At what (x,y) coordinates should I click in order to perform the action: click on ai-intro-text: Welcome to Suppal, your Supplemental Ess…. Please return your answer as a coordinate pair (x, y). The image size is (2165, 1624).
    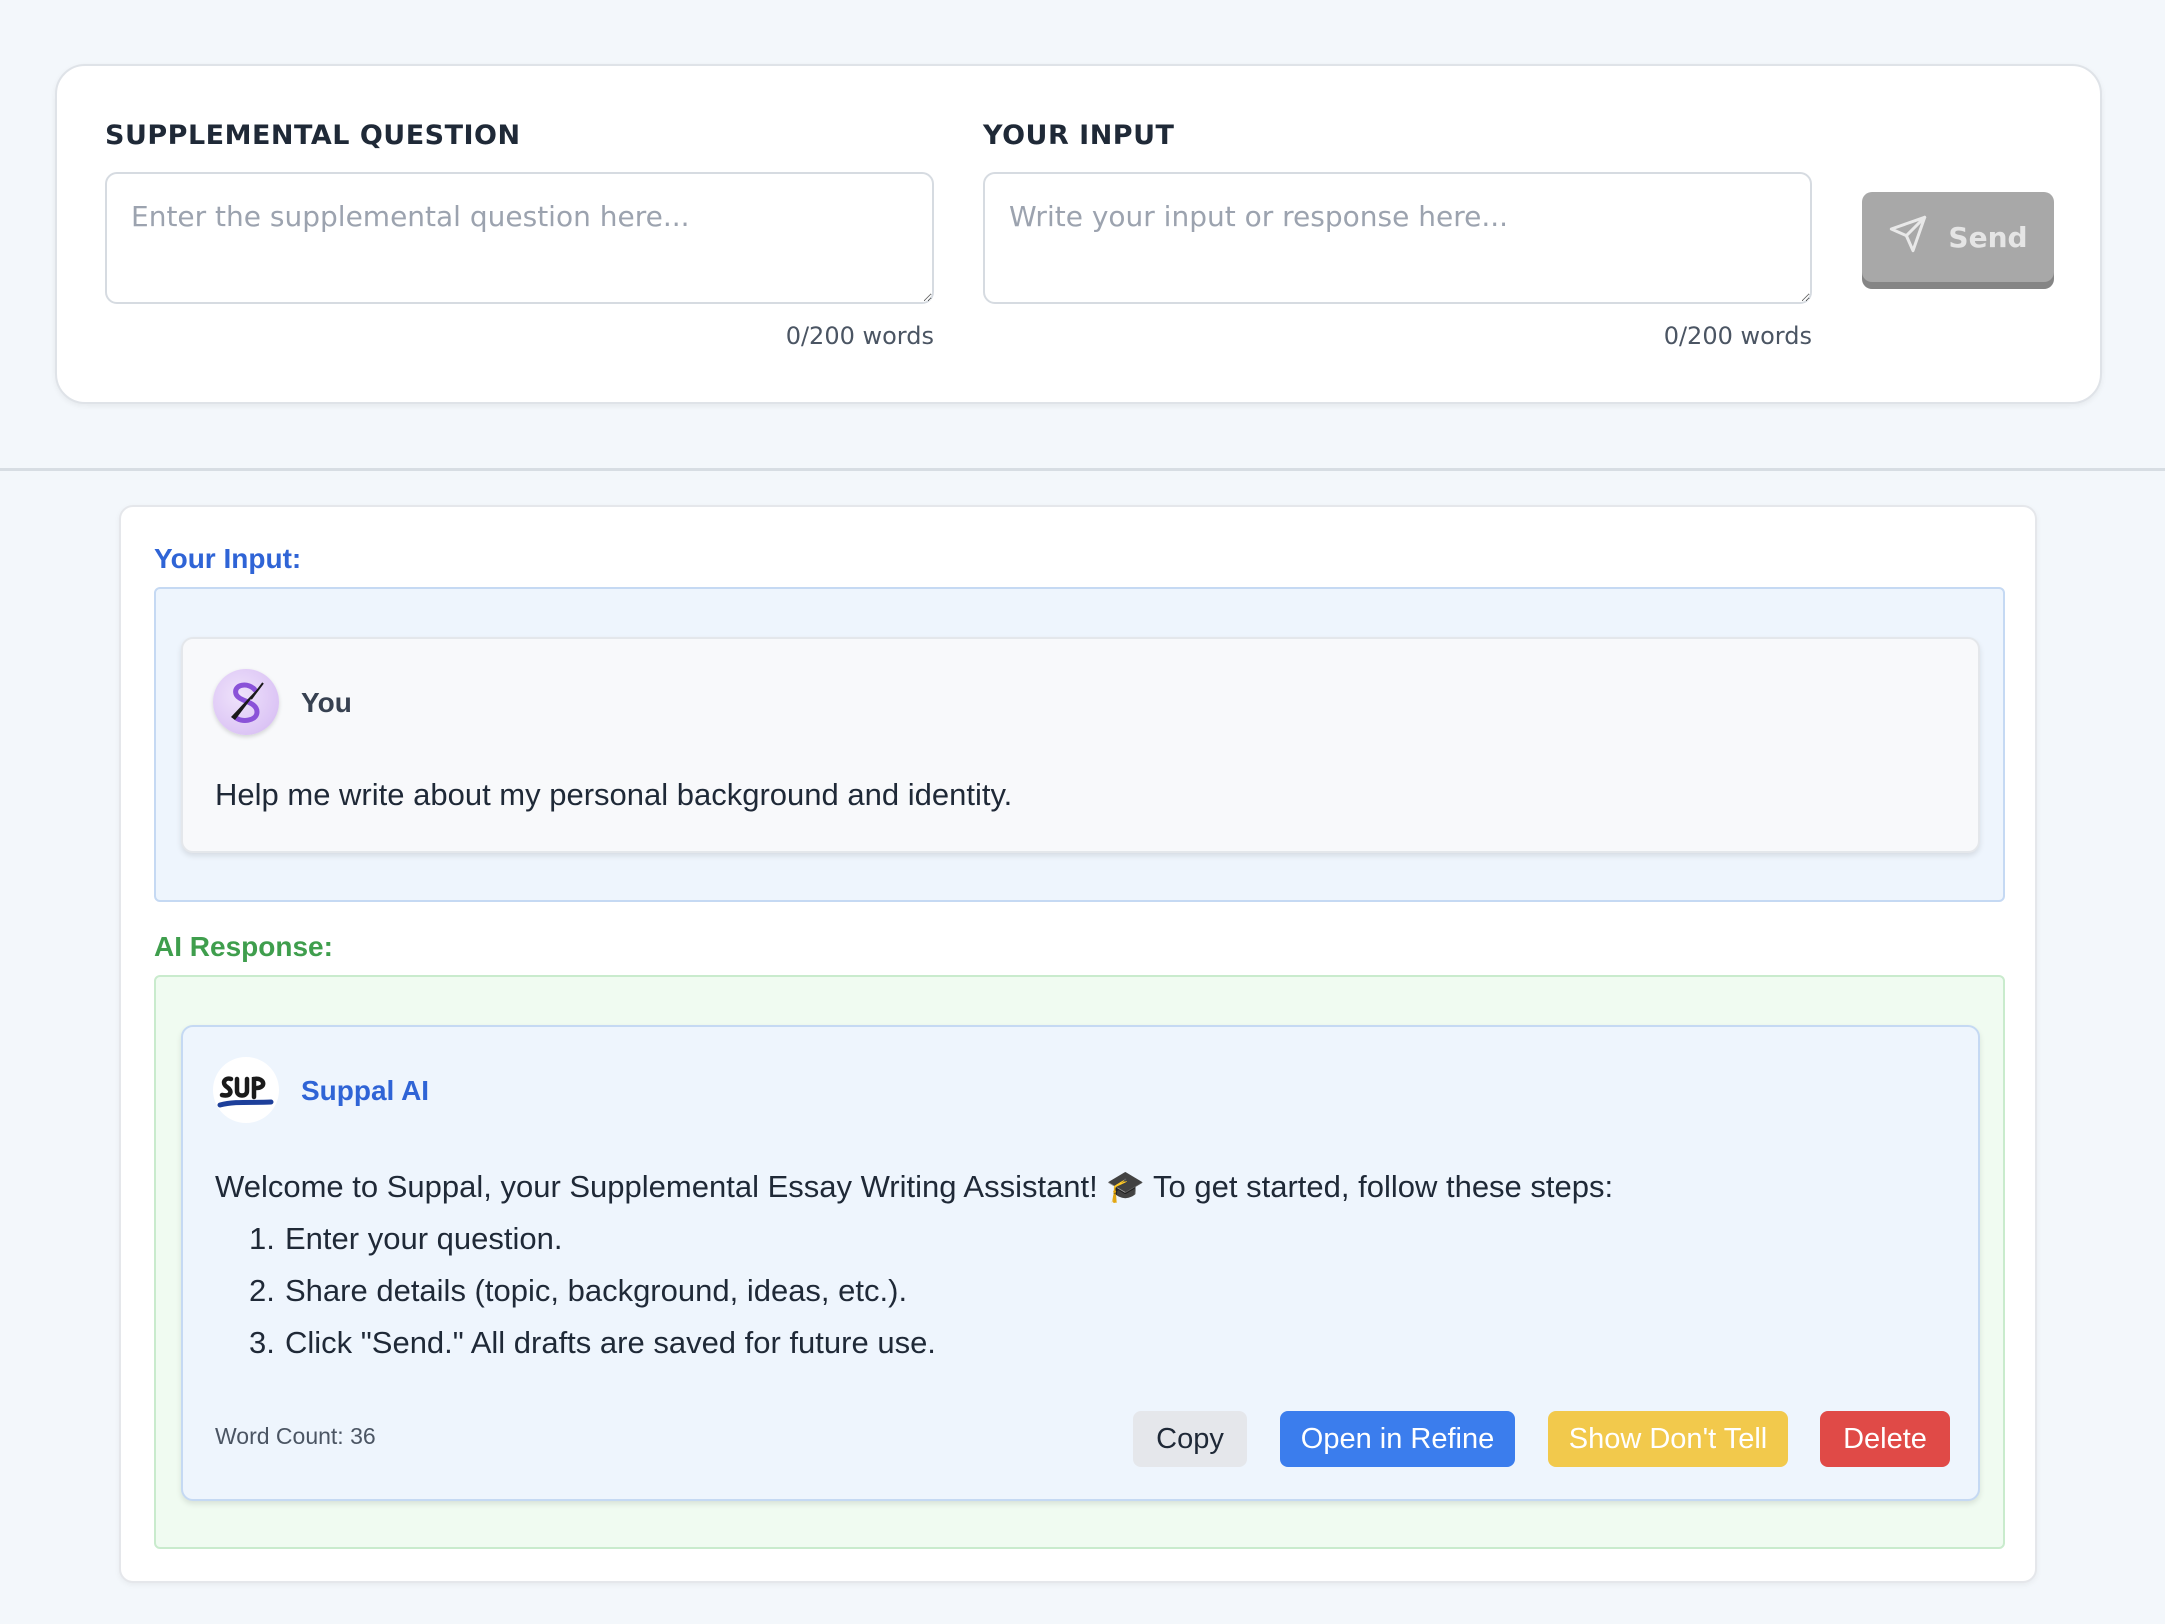
    Looking at the image, I should click on (914, 1186).